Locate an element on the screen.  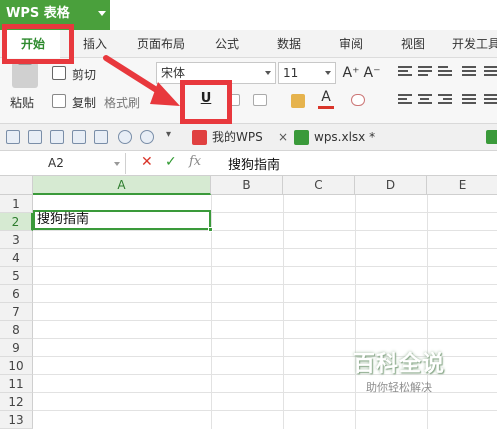
watermark: 百科全说 助你轻松解决 is located at coordinates (399, 377).